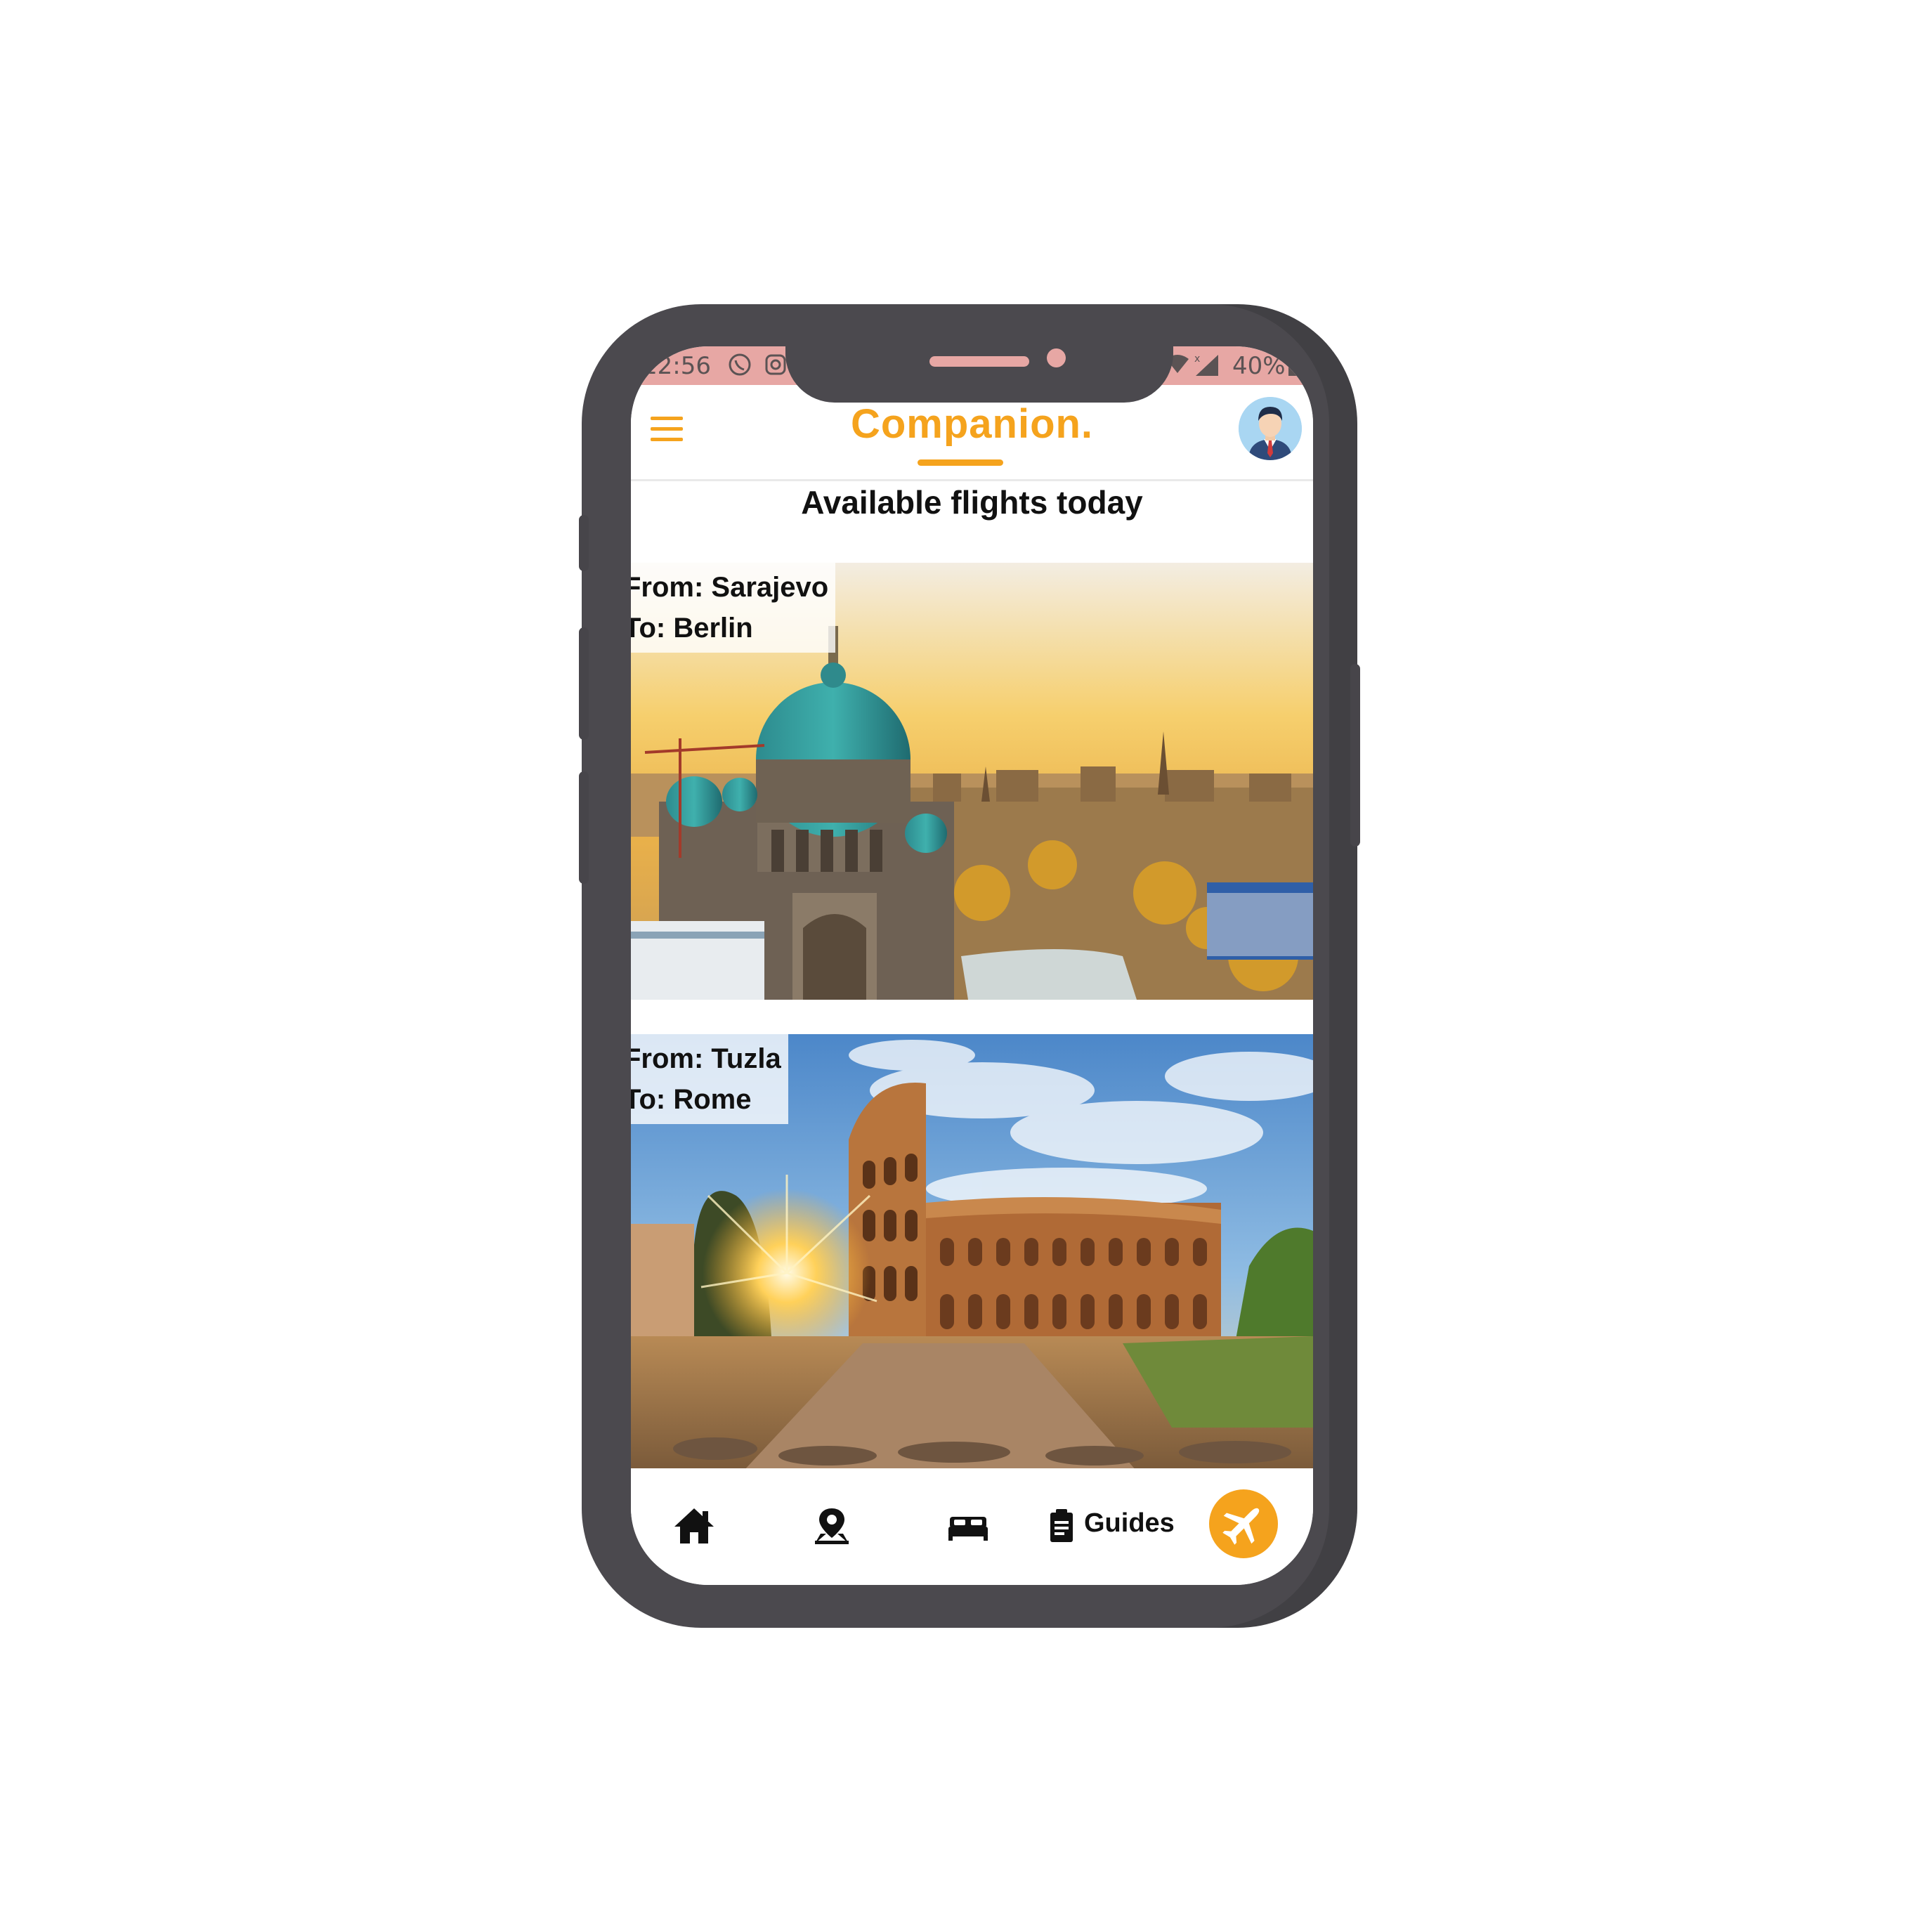  What do you see at coordinates (1207, 368) in the screenshot?
I see `signal-icon: x` at bounding box center [1207, 368].